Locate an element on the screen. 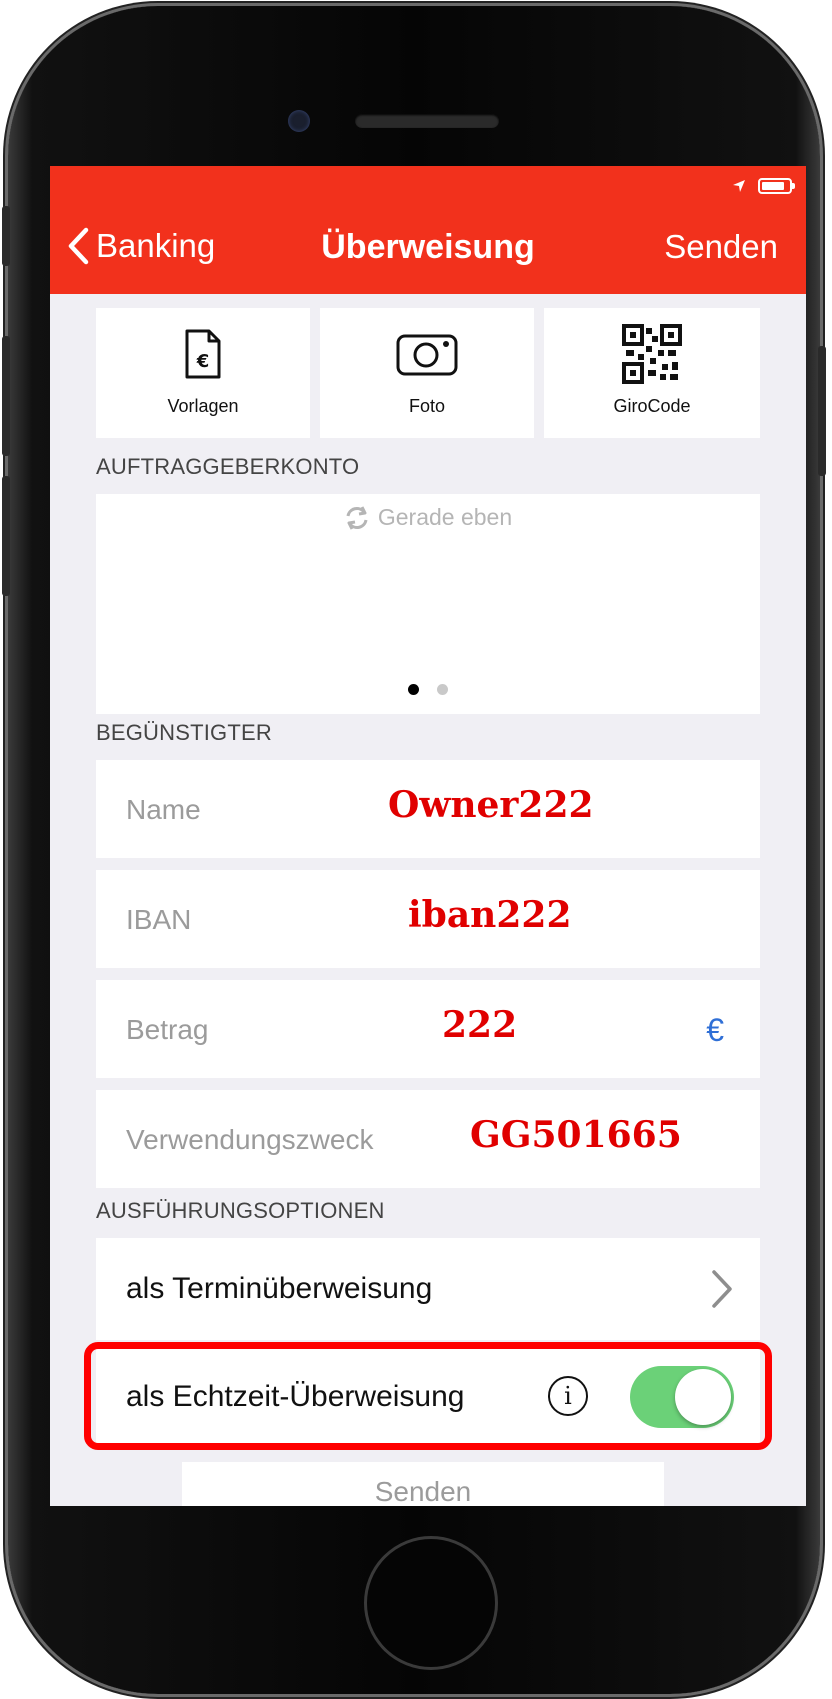 This screenshot has height=1699, width=832. amount-field: Betrag 222 € is located at coordinates (428, 1029).